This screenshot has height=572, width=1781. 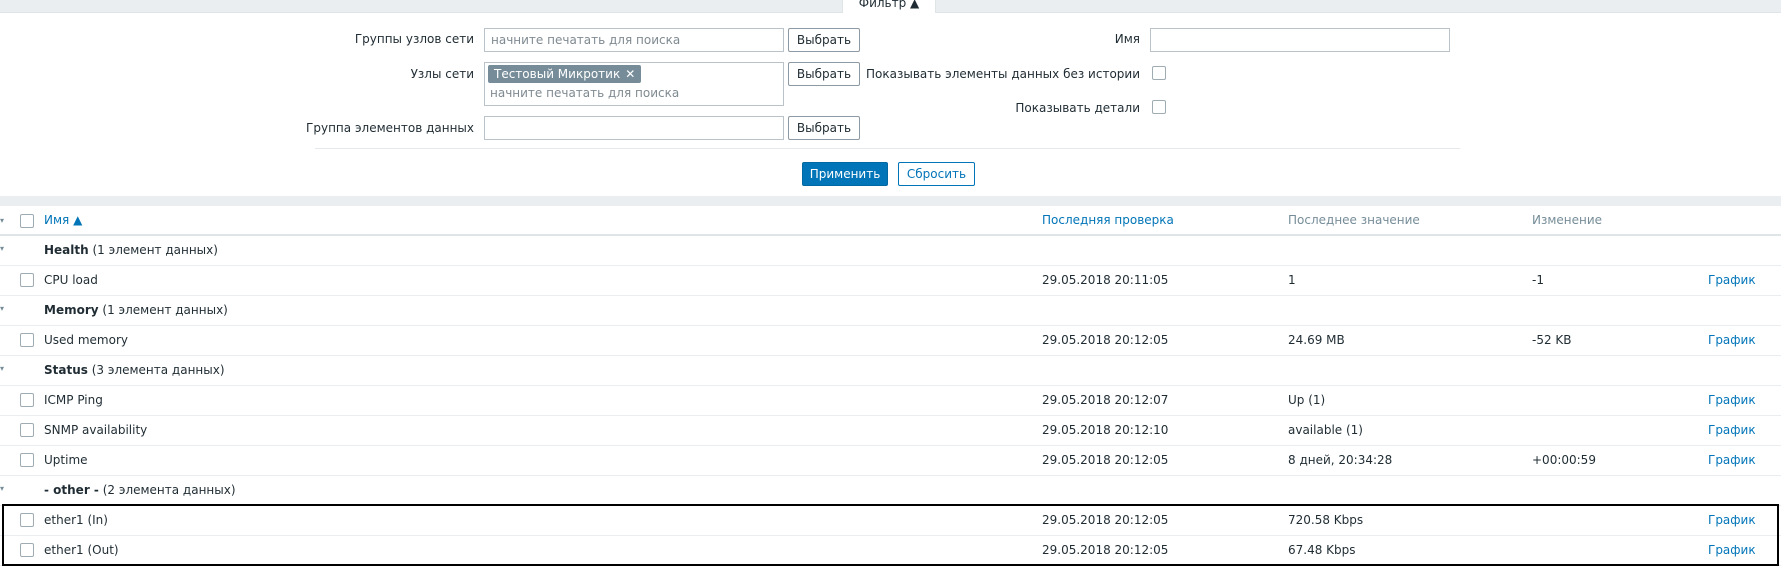 What do you see at coordinates (76, 520) in the screenshot?
I see `item-name: ether1 (In)` at bounding box center [76, 520].